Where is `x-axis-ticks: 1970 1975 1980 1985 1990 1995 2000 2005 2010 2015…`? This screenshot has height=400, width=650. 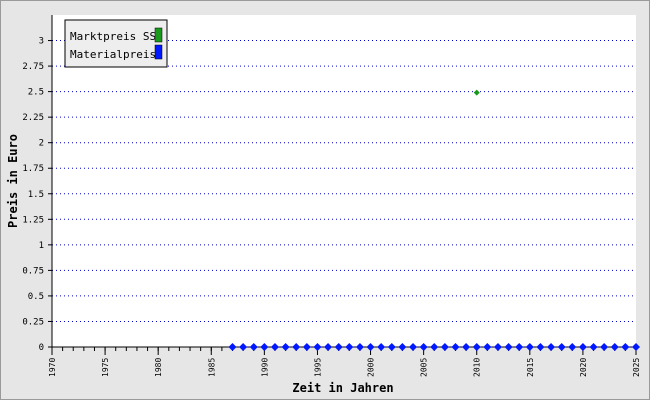 x-axis-ticks: 1970 1975 1980 1985 1990 1995 2000 2005 2010 2015… is located at coordinates (344, 362).